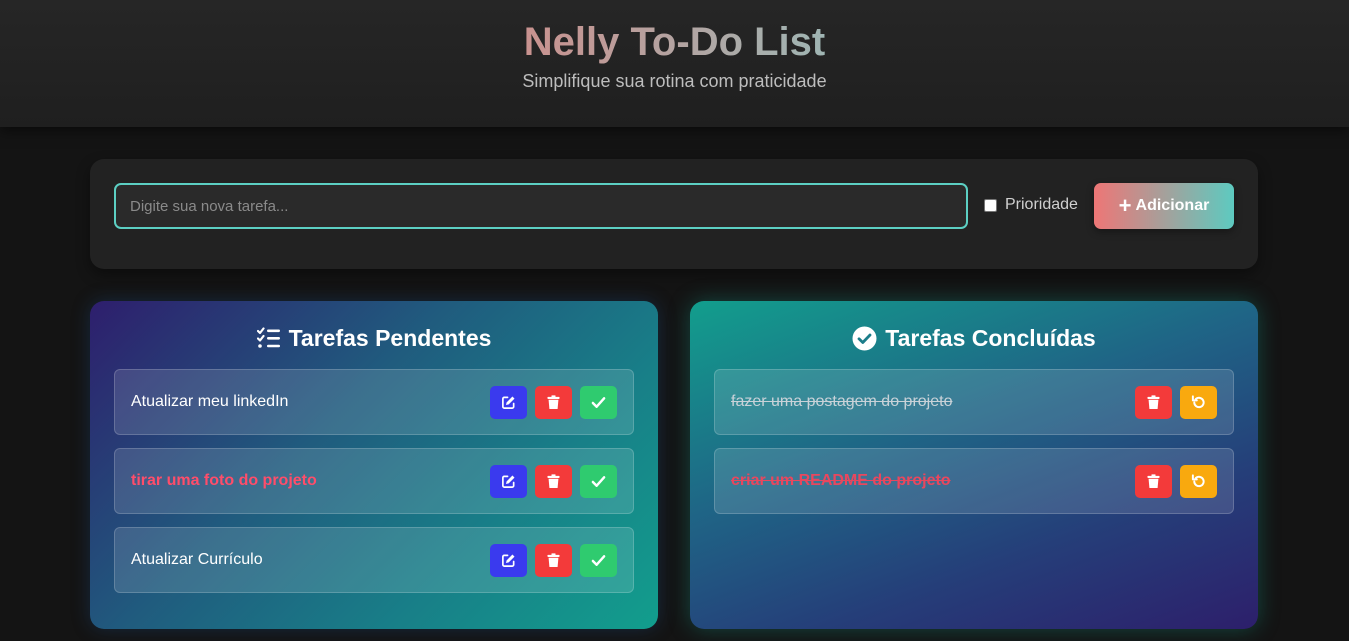  I want to click on add-task-button: + Adicionar, so click(1164, 206).